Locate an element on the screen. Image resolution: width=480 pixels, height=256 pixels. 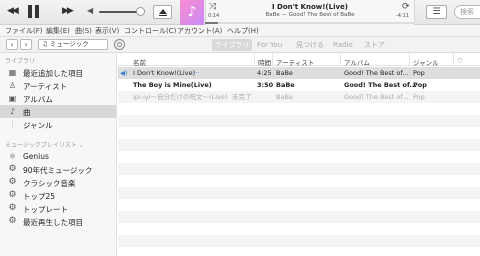
sidebar-item-classical: ⚙ クラシック音楽 is located at coordinates (58, 182).